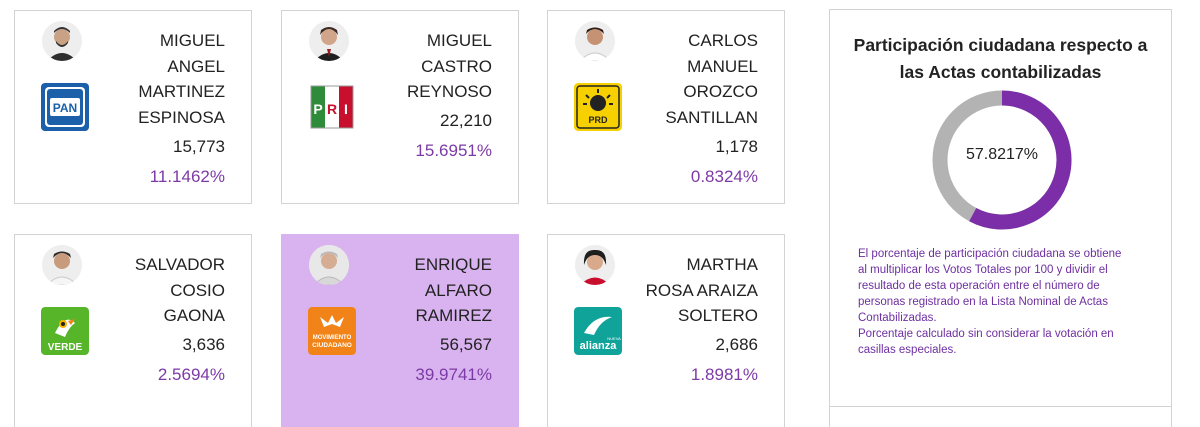 This screenshot has width=1200, height=427. I want to click on name-line: SALVADOR, so click(179, 264).